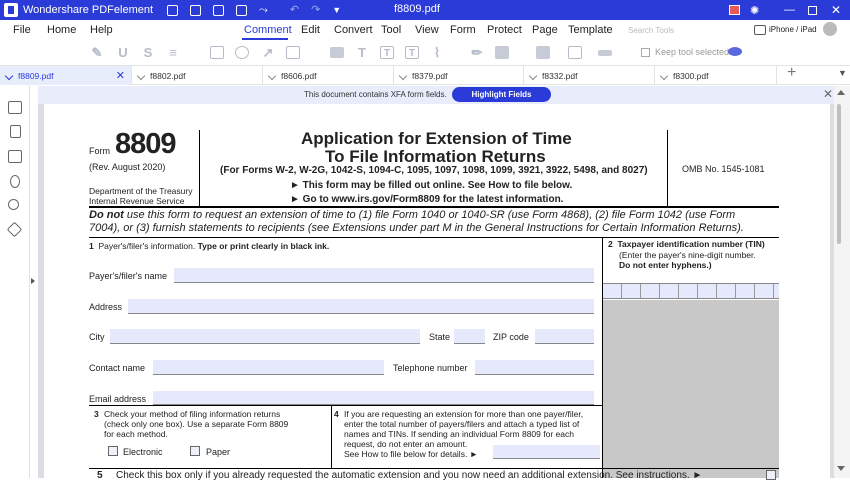 The width and height of the screenshot is (850, 481). Describe the element at coordinates (173, 10) in the screenshot. I see `folder-icon` at that location.